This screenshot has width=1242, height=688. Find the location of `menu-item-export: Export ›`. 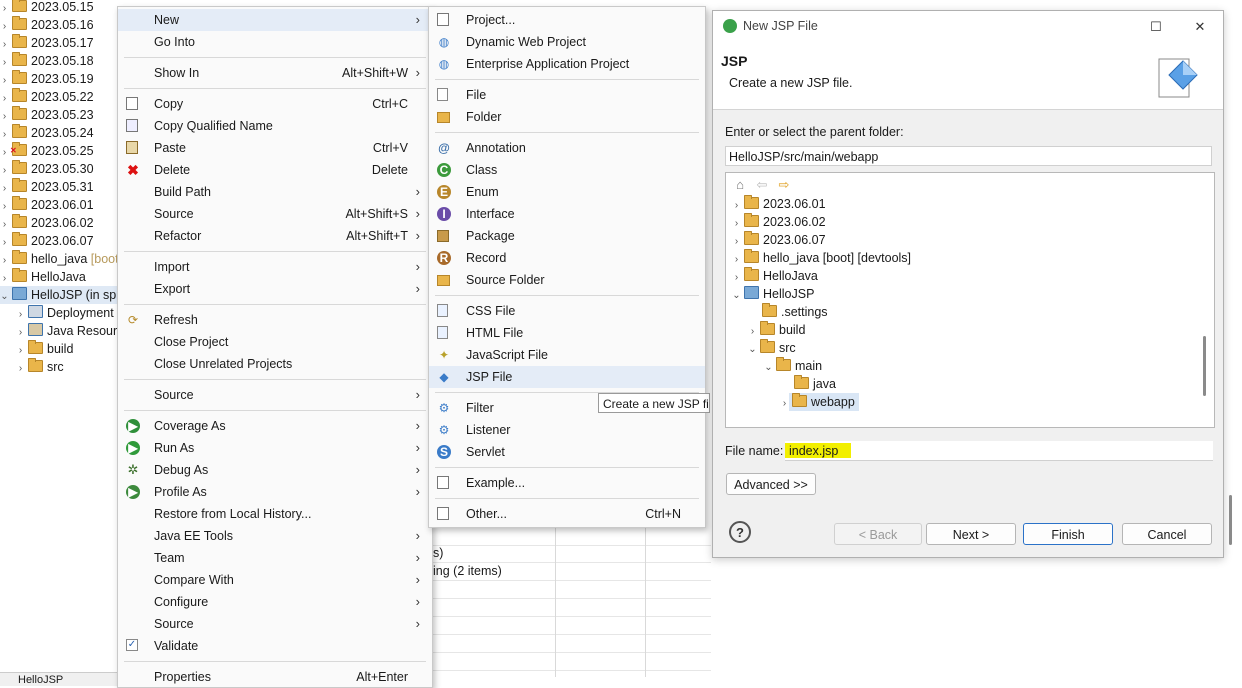

menu-item-export: Export › is located at coordinates (275, 289).